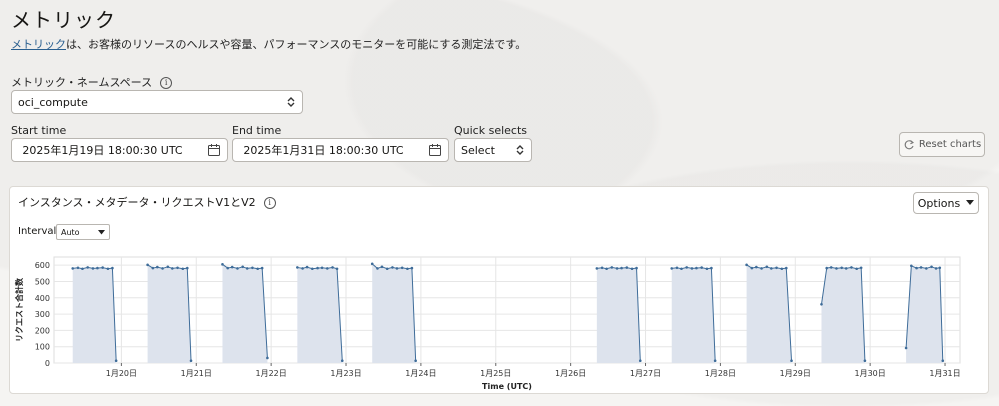  Describe the element at coordinates (42, 314) in the screenshot. I see `y-tick-label: 300` at that location.